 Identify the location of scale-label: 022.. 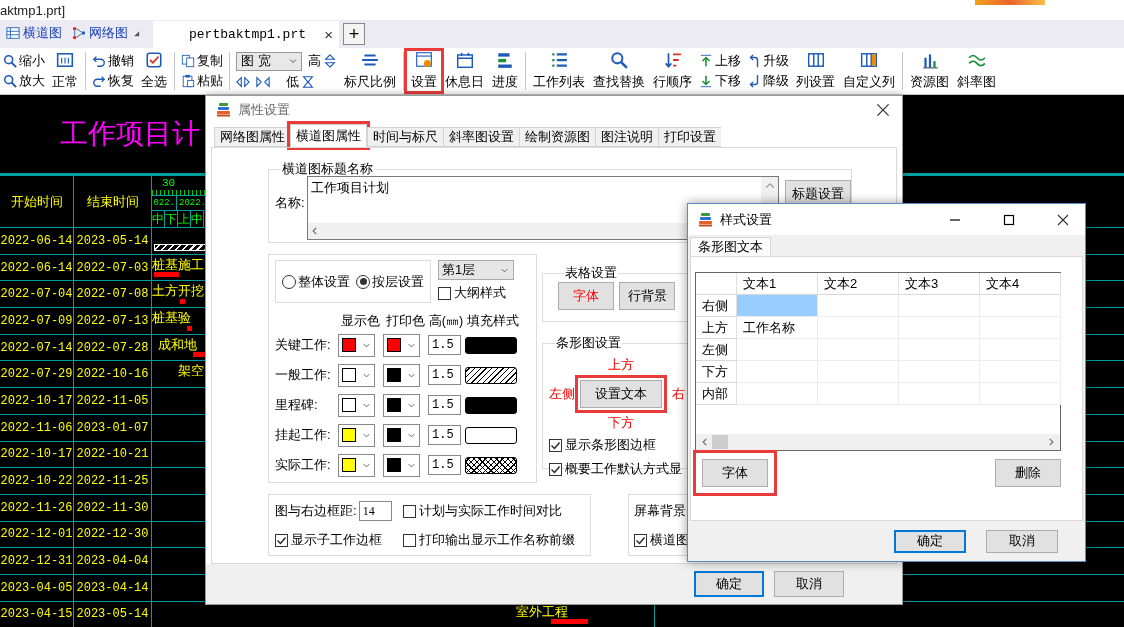
(164, 202).